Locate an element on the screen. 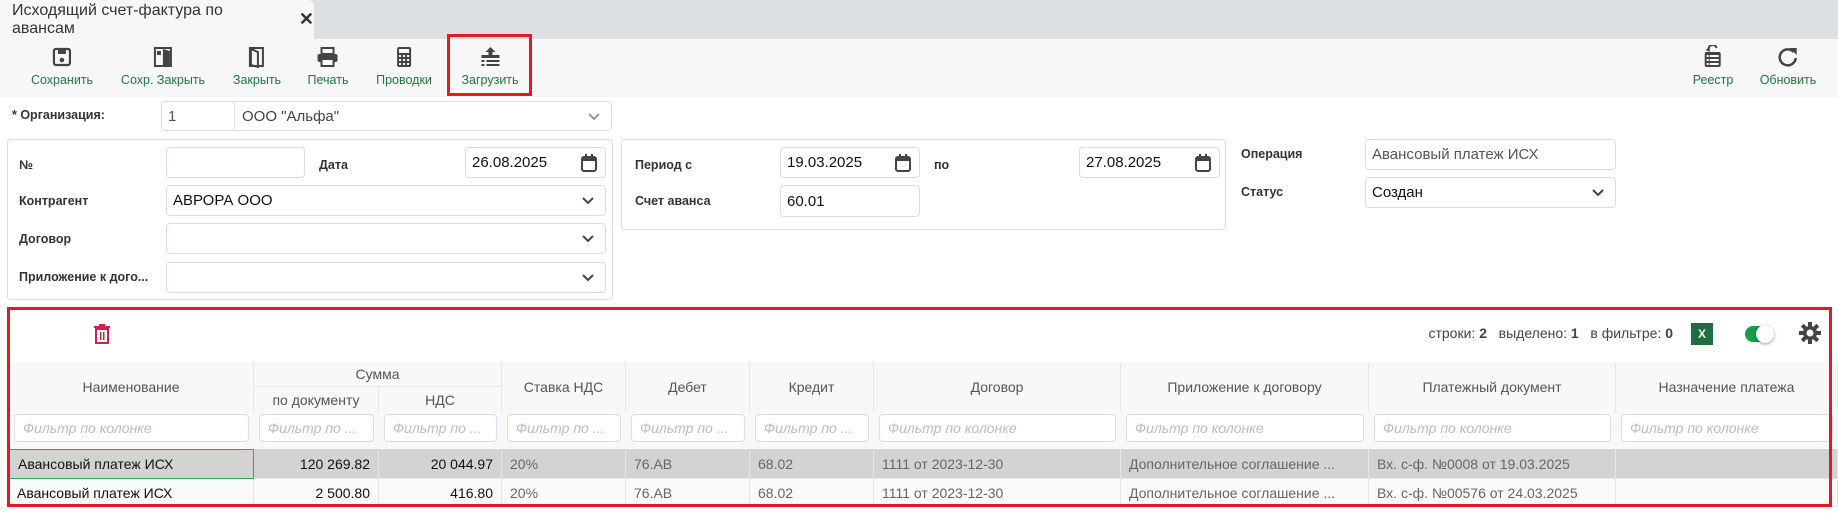  date-label: Дата is located at coordinates (333, 165).